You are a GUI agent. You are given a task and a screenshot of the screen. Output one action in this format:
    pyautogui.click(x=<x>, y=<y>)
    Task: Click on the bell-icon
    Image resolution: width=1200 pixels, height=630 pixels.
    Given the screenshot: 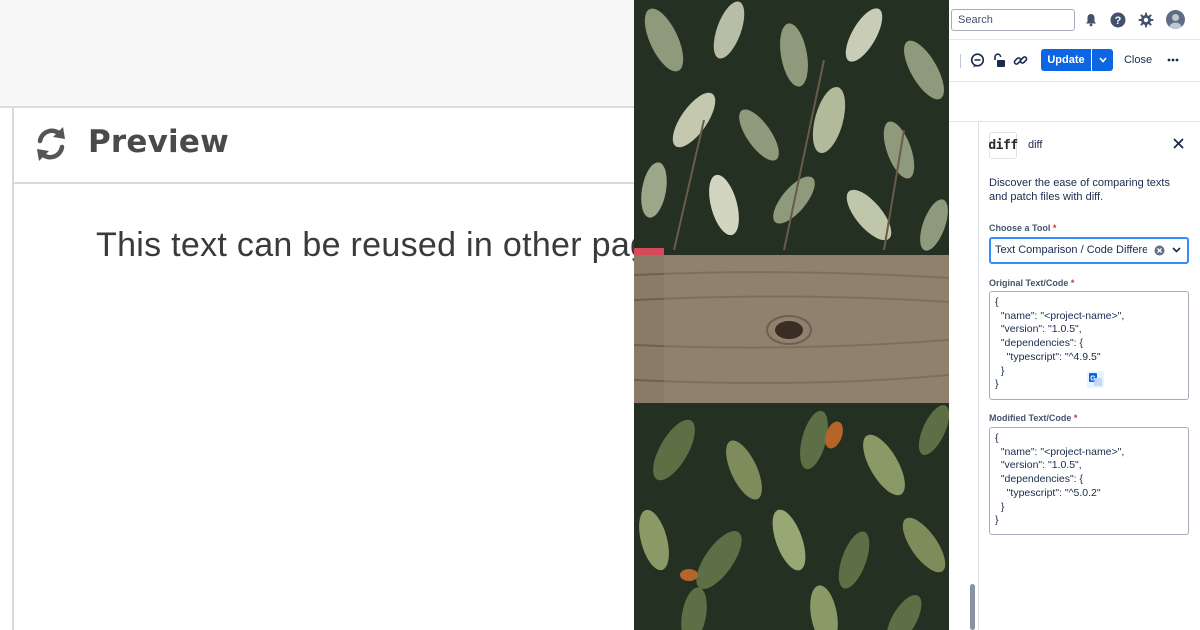 What is the action you would take?
    pyautogui.click(x=1091, y=20)
    